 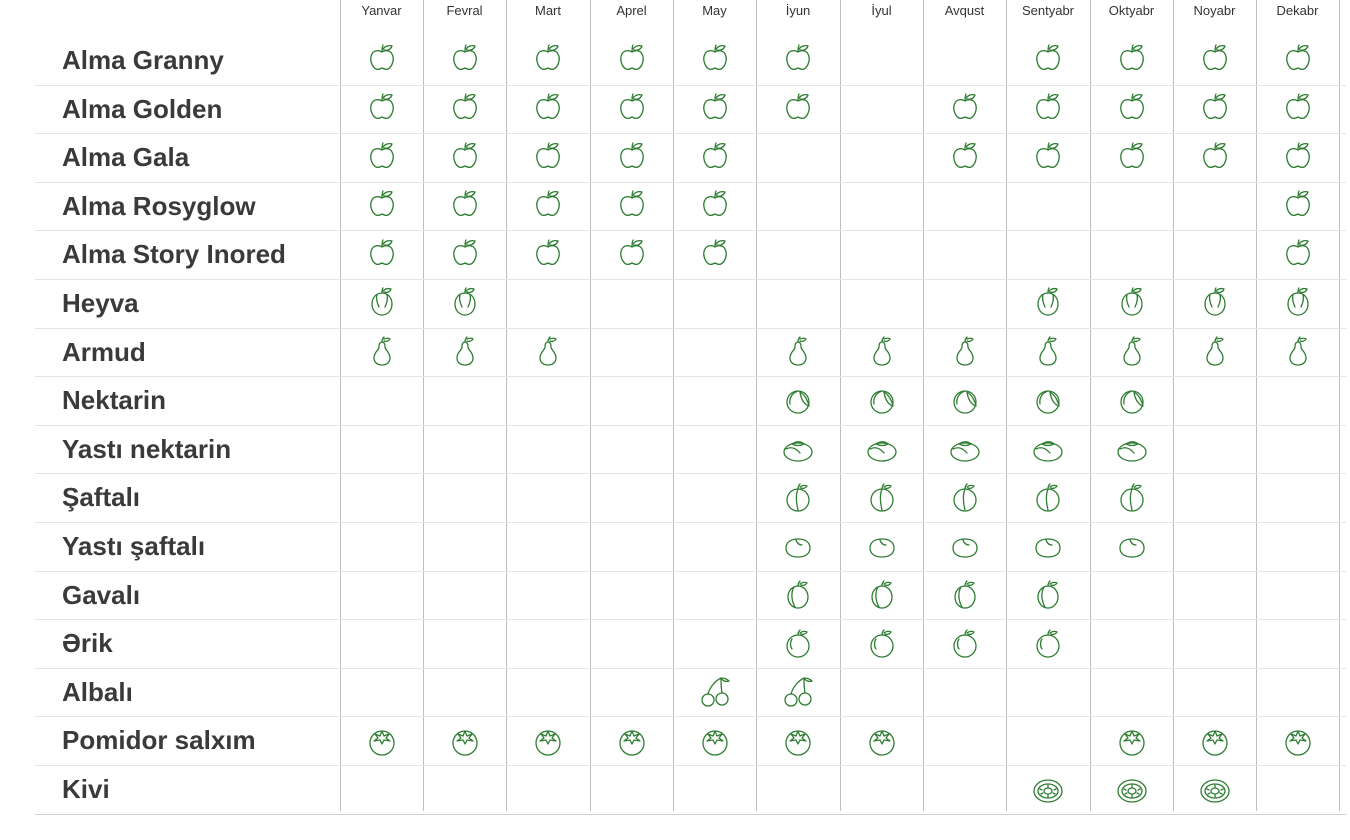 What do you see at coordinates (464, 10) in the screenshot?
I see `month-label: Fevral` at bounding box center [464, 10].